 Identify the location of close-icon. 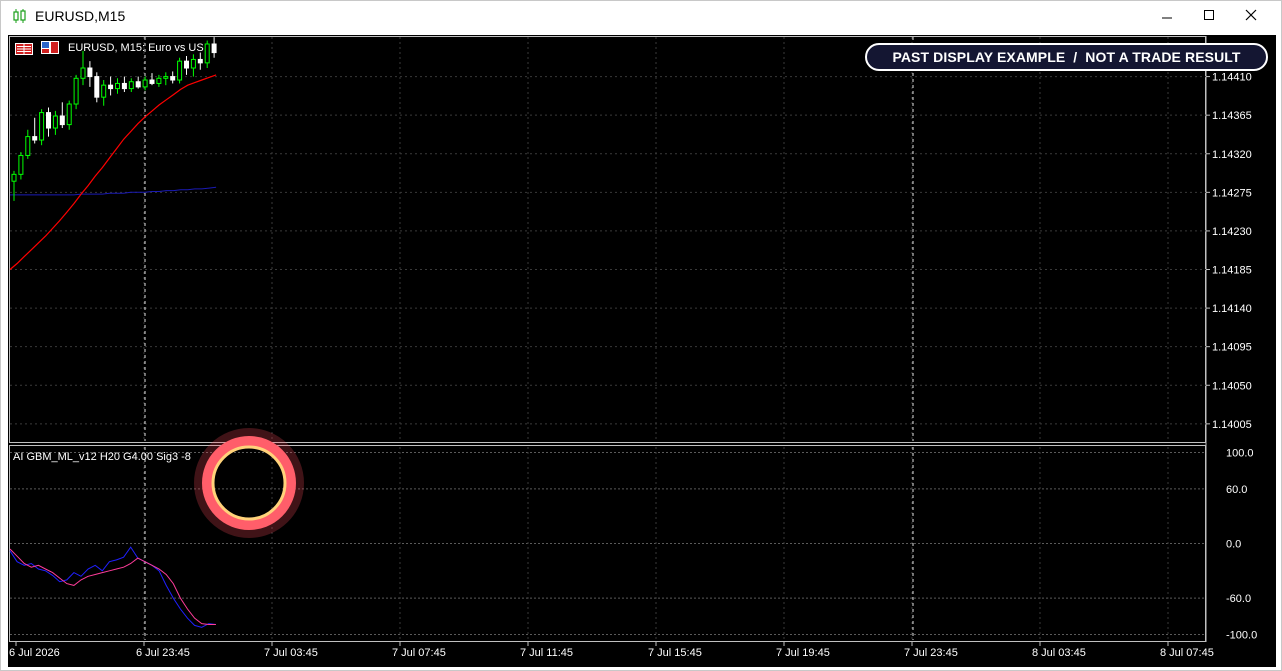
(1251, 17).